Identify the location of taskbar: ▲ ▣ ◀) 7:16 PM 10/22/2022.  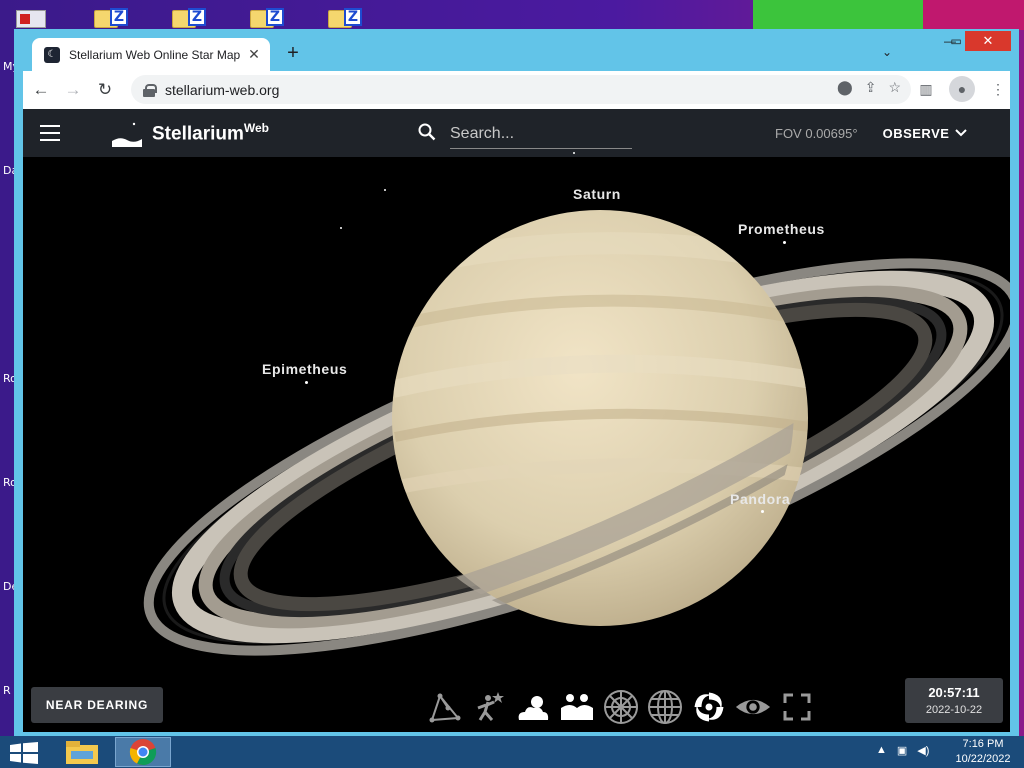
(512, 752).